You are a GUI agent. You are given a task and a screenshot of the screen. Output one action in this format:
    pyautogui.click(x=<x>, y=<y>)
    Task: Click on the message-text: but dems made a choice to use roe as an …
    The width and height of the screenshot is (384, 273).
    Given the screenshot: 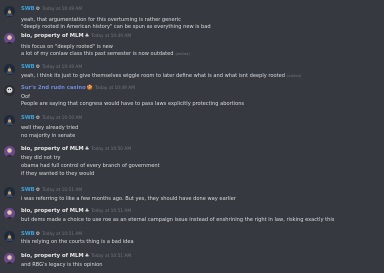 What is the action you would take?
    pyautogui.click(x=177, y=220)
    